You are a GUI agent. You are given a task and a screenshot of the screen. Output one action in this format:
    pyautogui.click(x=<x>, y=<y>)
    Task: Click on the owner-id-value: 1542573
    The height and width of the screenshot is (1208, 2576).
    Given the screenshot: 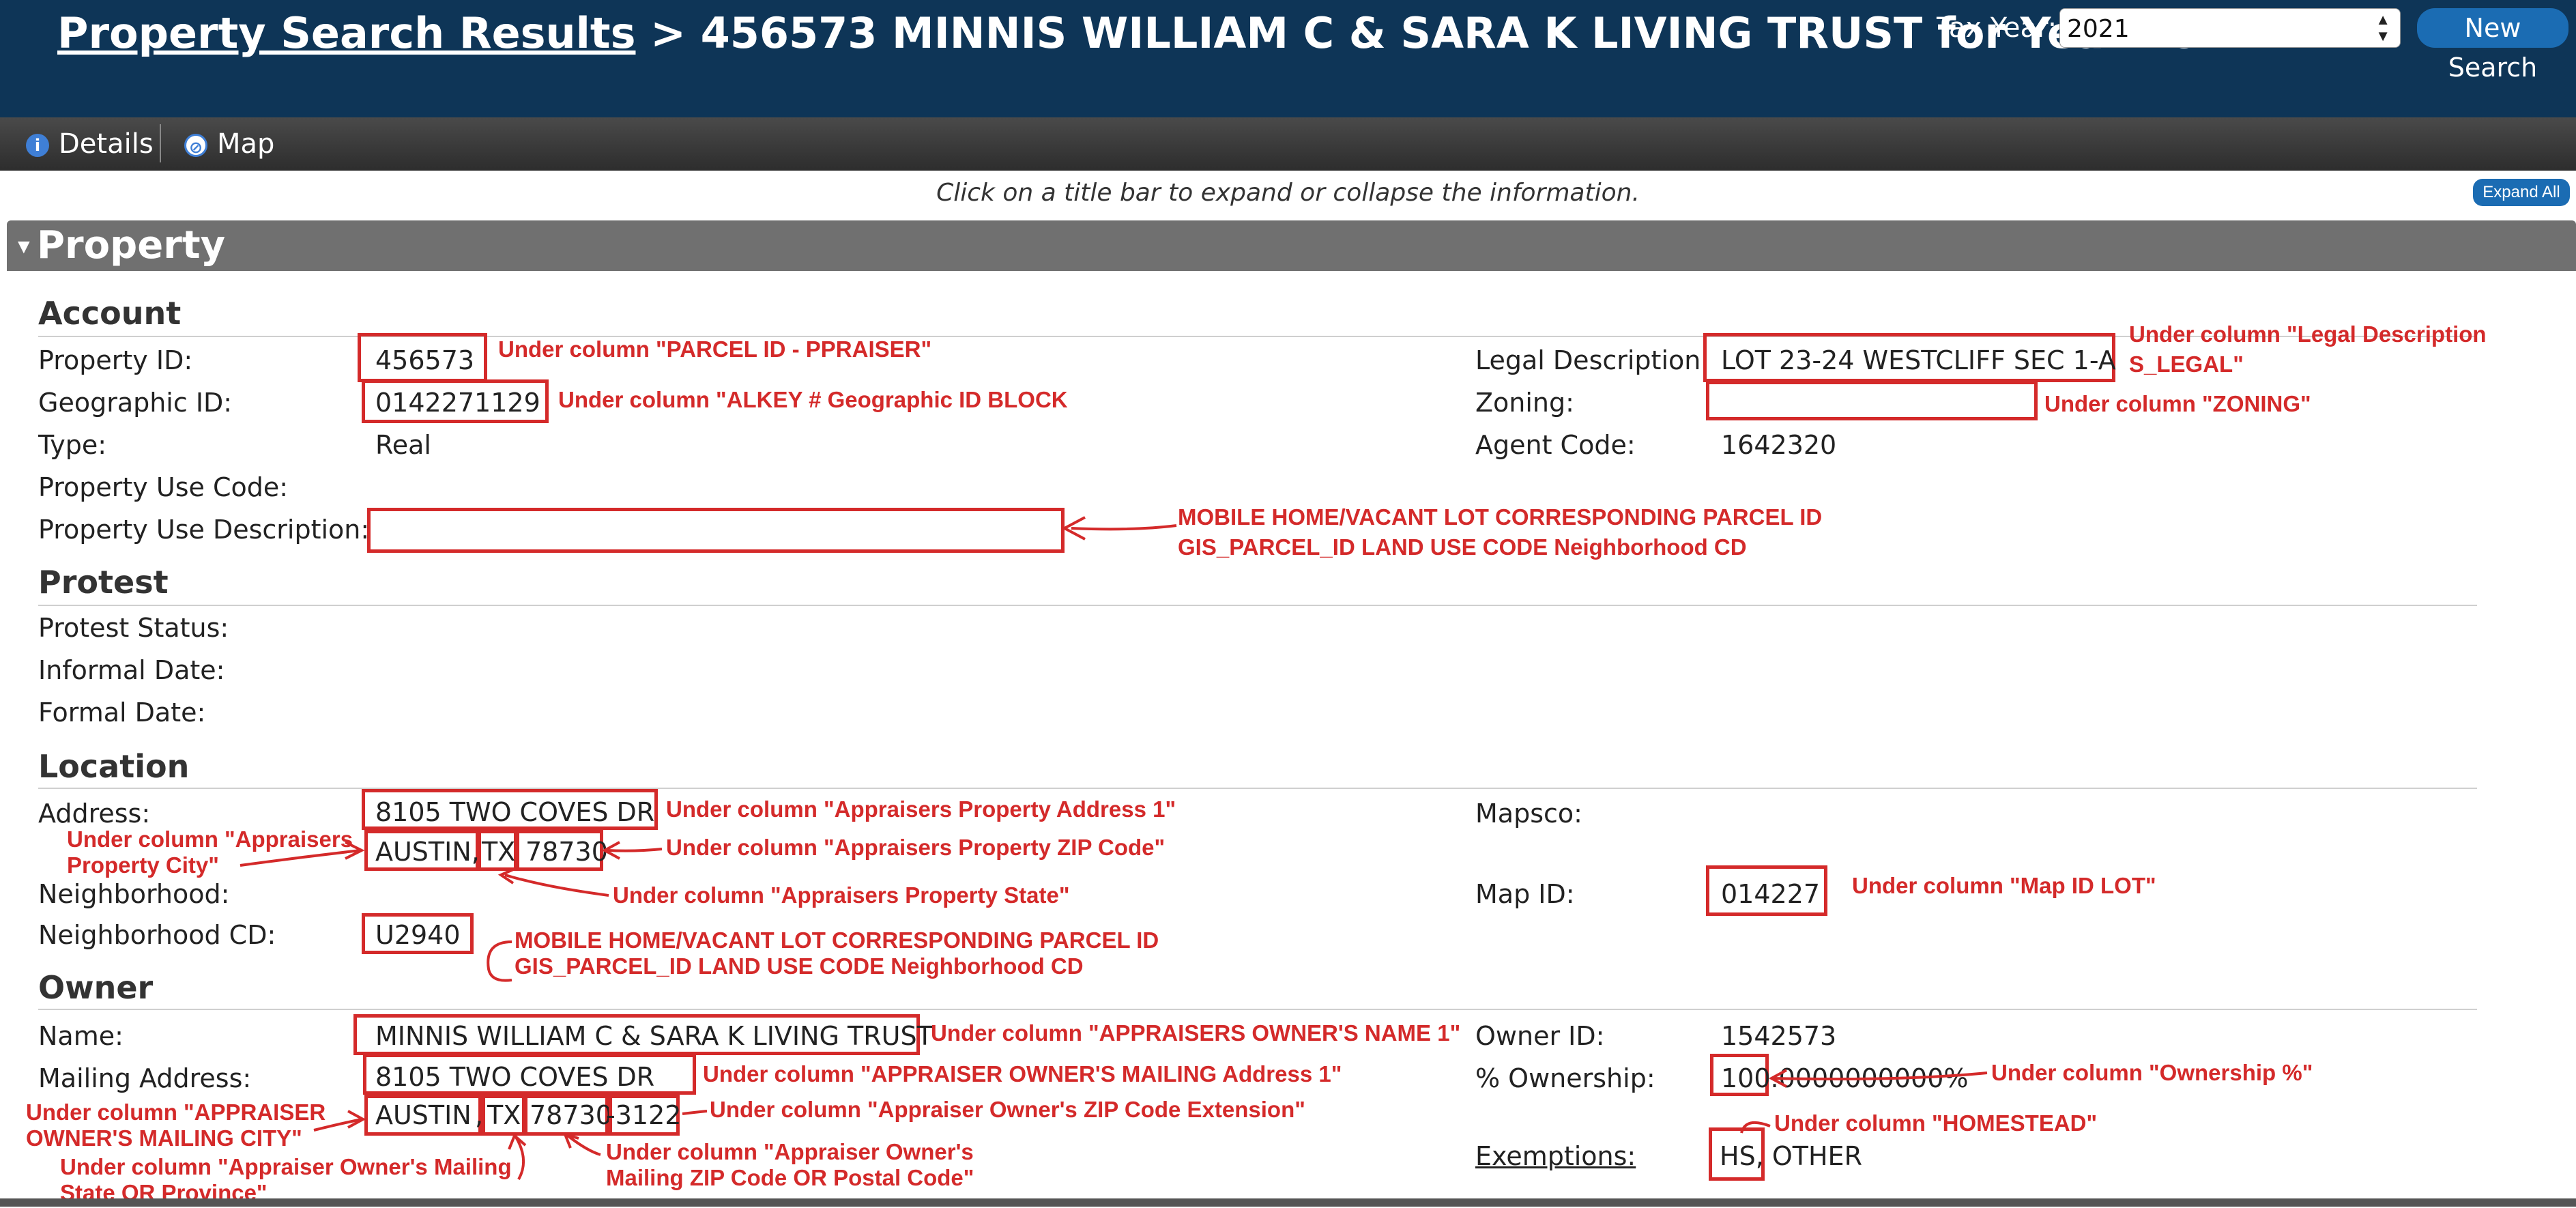 What is the action you would take?
    pyautogui.click(x=1779, y=1036)
    